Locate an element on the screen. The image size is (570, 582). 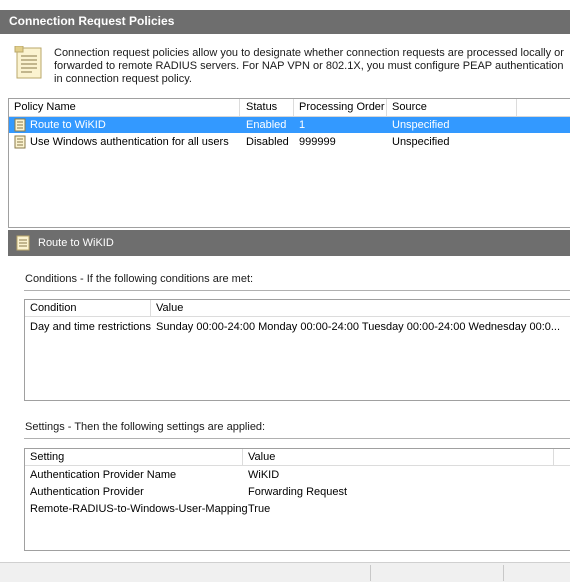
setting-value: Forwarding Request is located at coordinates (298, 492).